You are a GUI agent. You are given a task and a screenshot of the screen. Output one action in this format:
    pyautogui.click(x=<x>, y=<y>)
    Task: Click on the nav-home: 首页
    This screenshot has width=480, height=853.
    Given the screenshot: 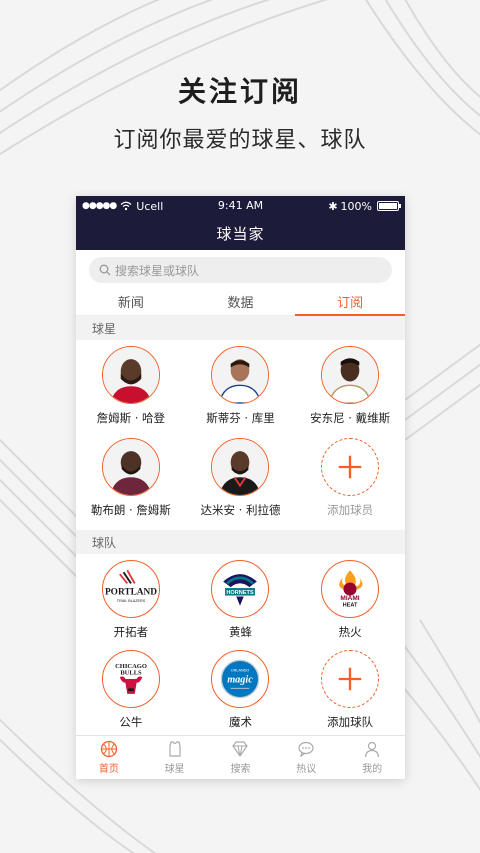 What is the action you would take?
    pyautogui.click(x=109, y=757)
    